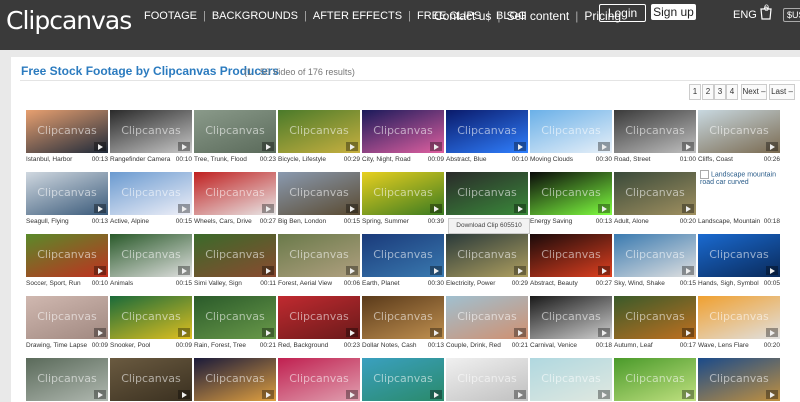  Describe the element at coordinates (622, 13) in the screenshot. I see `login-button: Login` at that location.